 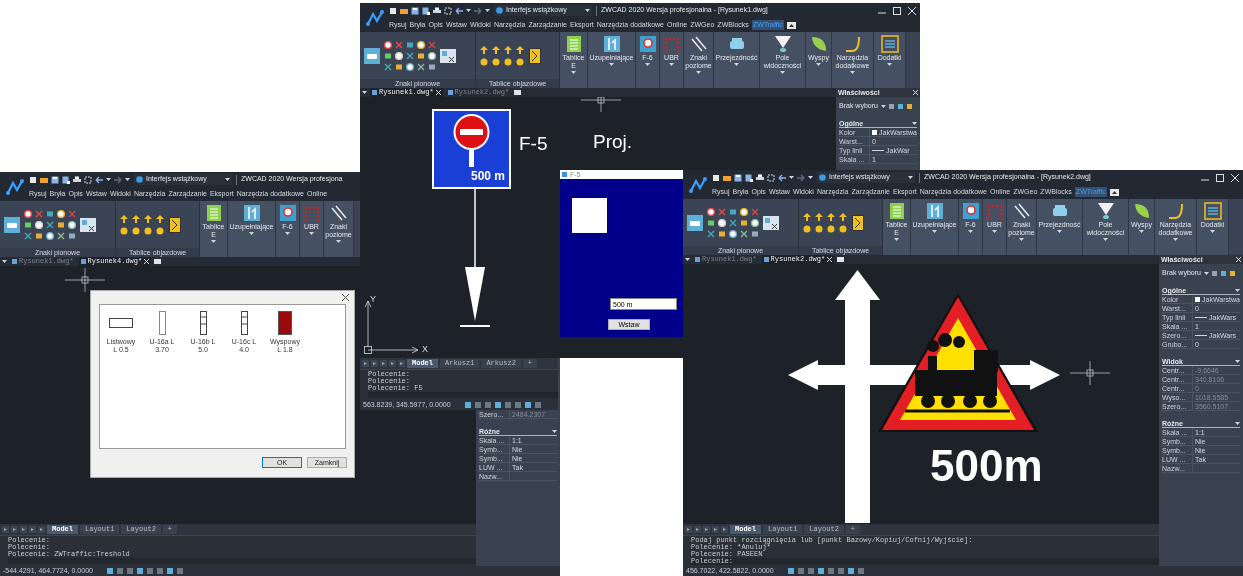 I want to click on drawing-label: Proj., so click(x=613, y=142).